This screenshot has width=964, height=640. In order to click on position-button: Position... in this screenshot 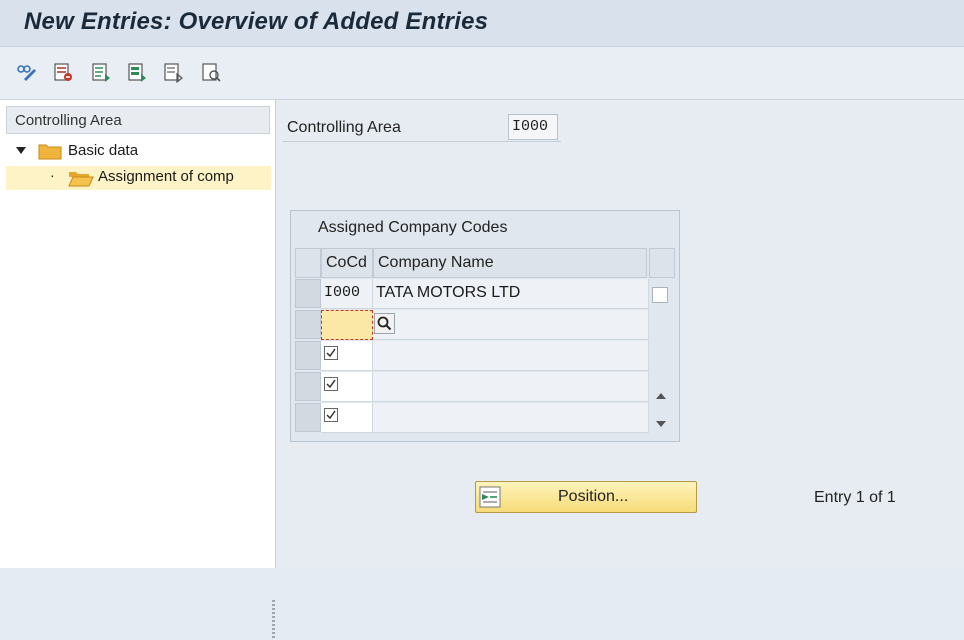, I will do `click(586, 497)`.